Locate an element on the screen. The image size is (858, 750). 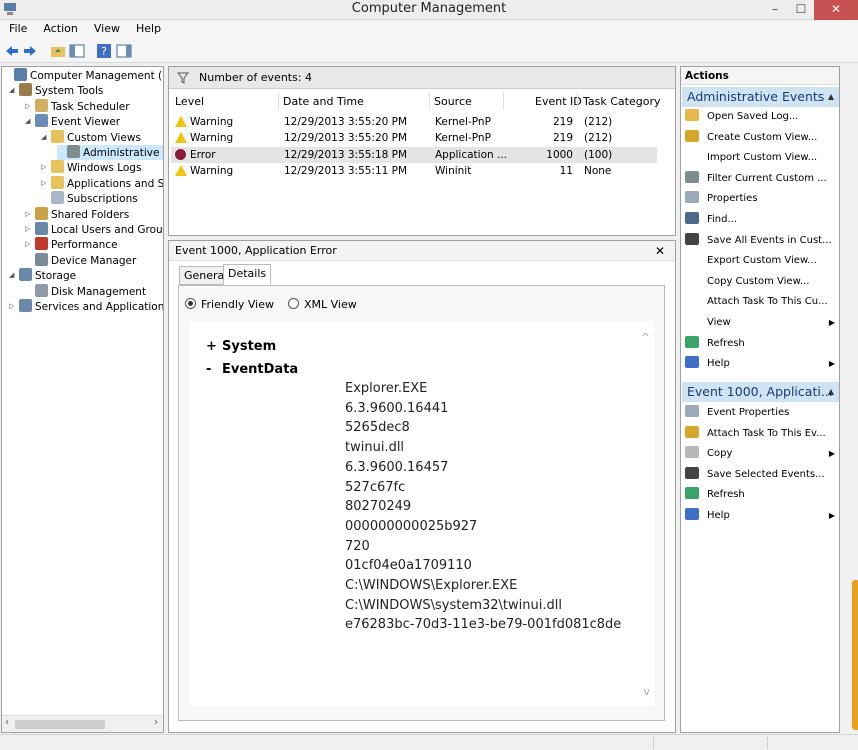
properties-icon is located at coordinates (692, 411).